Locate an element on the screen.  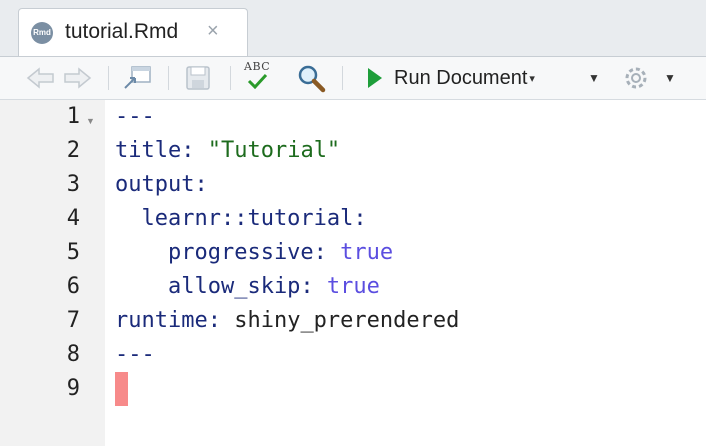
code-line: progressive: true is located at coordinates (254, 252).